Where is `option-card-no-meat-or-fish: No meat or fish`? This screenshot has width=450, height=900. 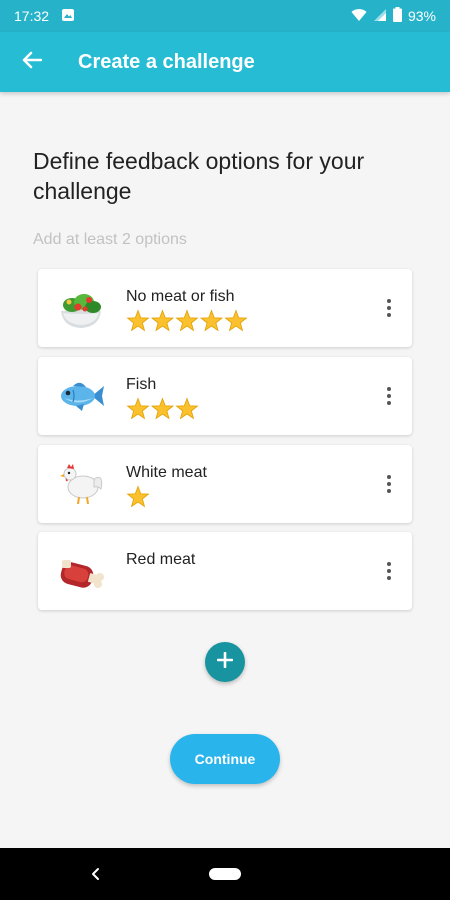 option-card-no-meat-or-fish: No meat or fish is located at coordinates (225, 308).